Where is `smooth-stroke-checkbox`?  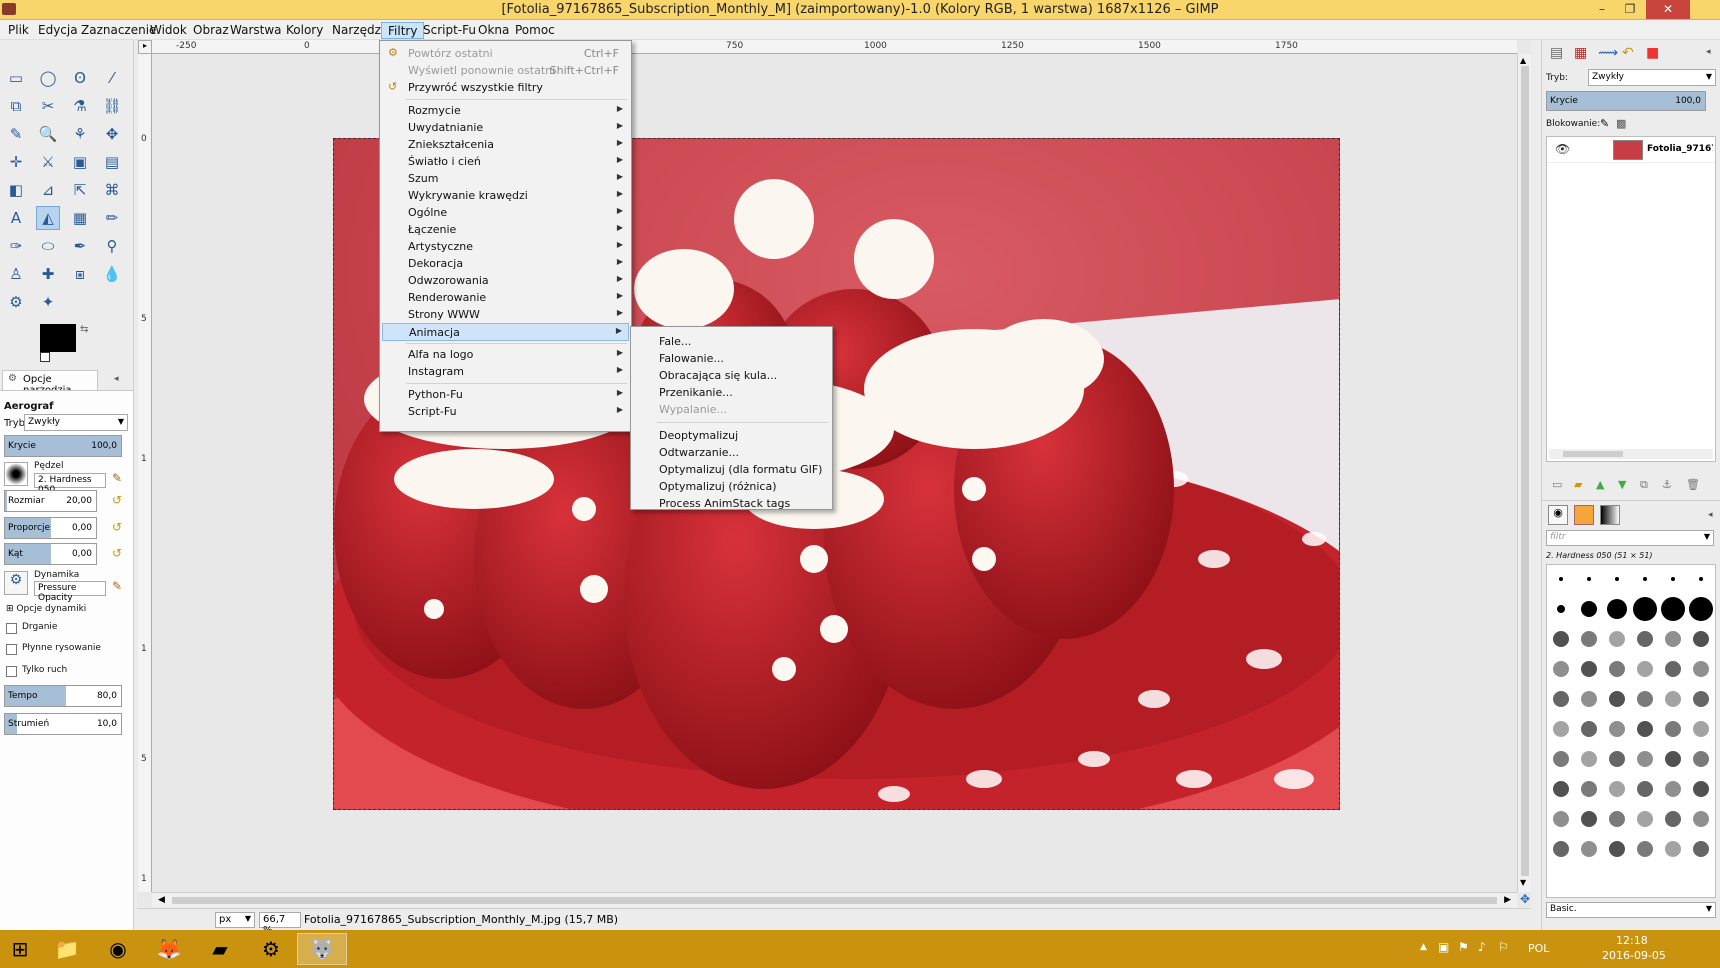 smooth-stroke-checkbox is located at coordinates (11, 649).